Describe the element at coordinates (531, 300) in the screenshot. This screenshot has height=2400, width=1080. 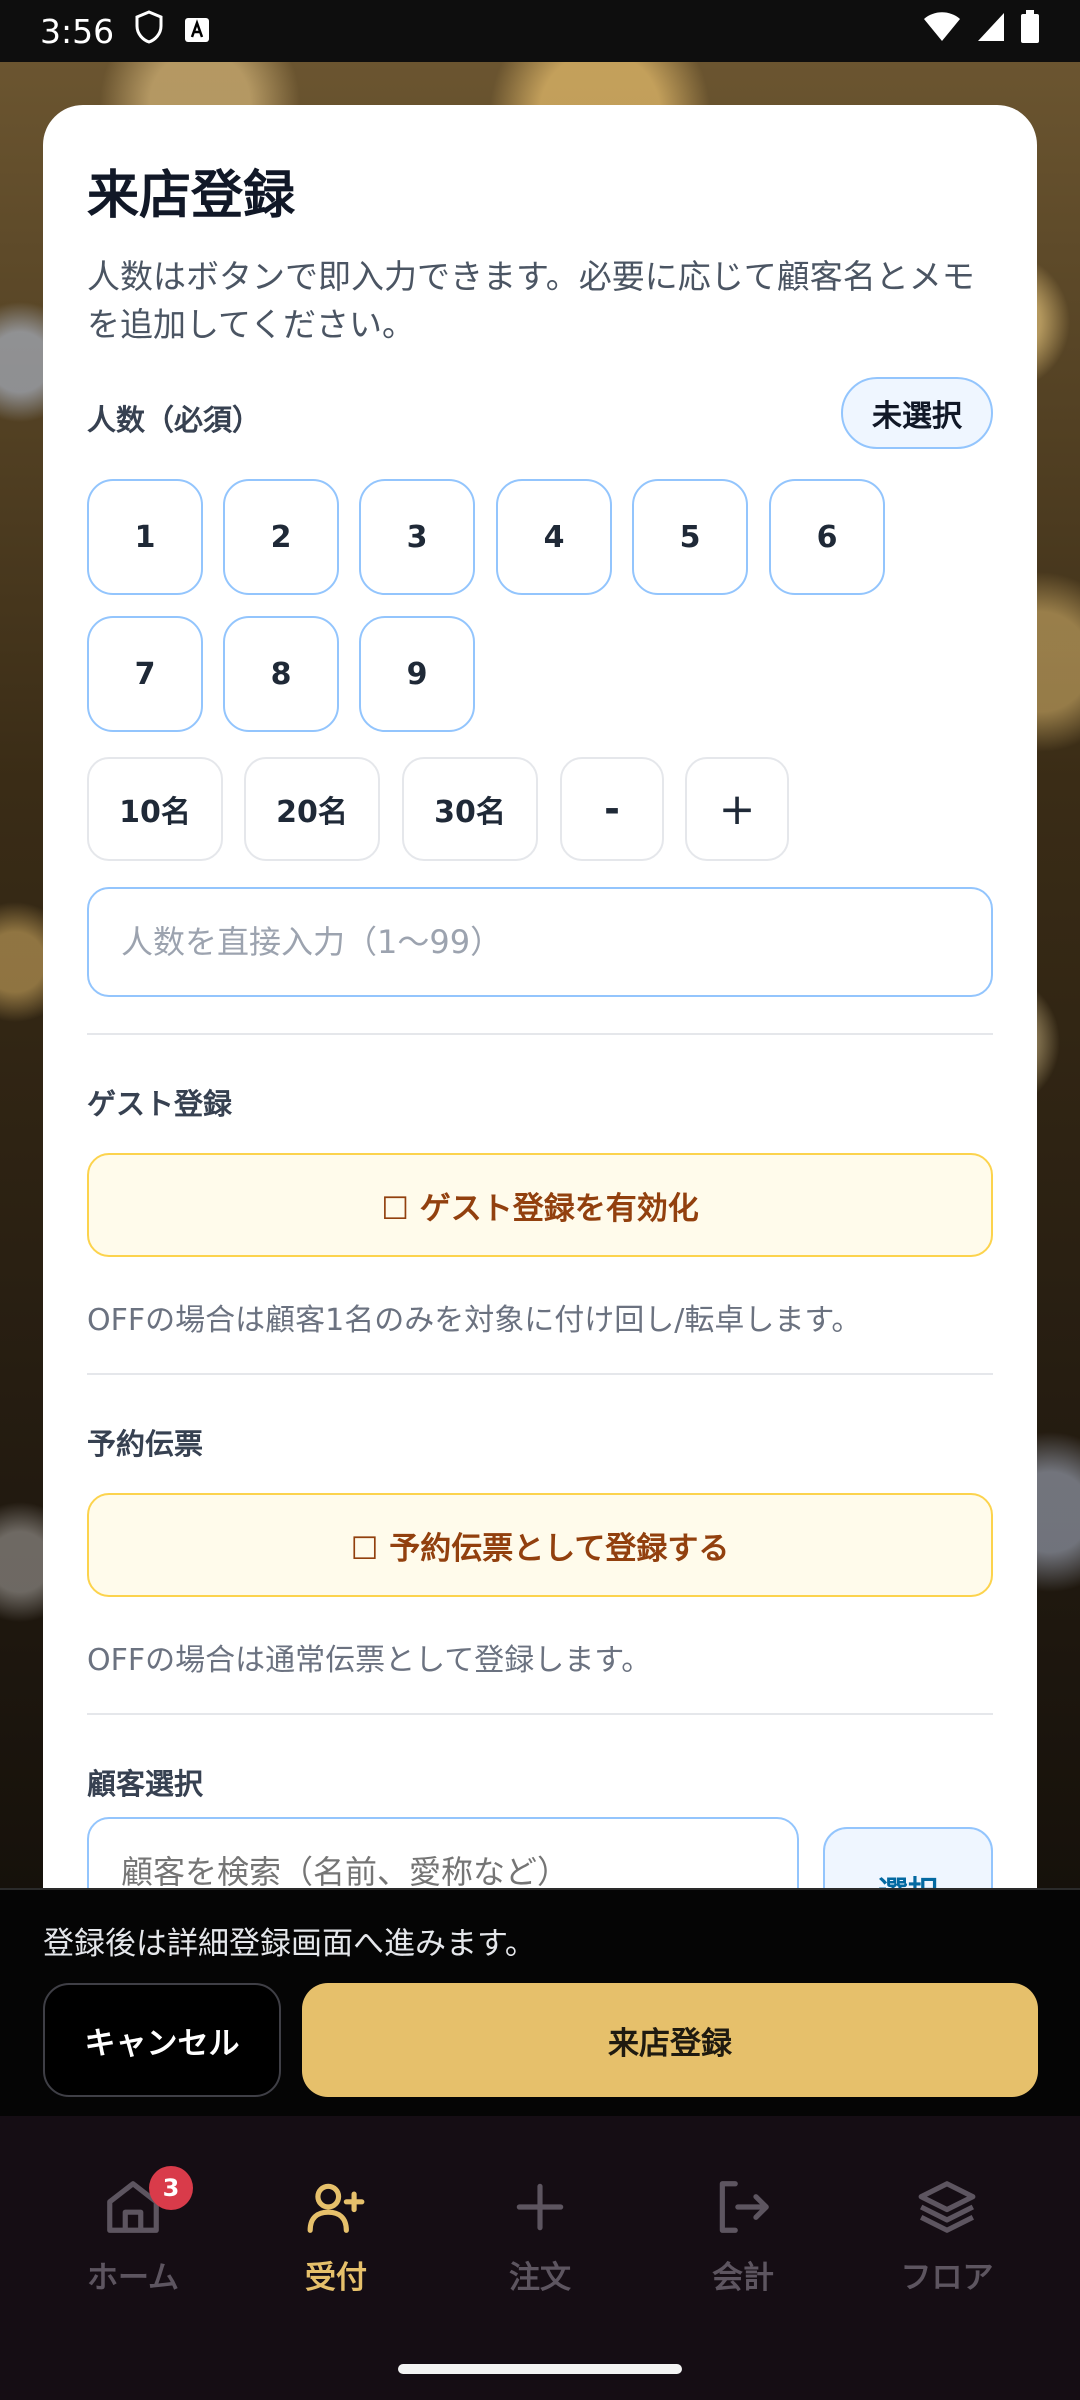
I see `description-text: 人数はボタンで即入力できます。必要に応じて顧客名とメモを追加してください。` at that location.